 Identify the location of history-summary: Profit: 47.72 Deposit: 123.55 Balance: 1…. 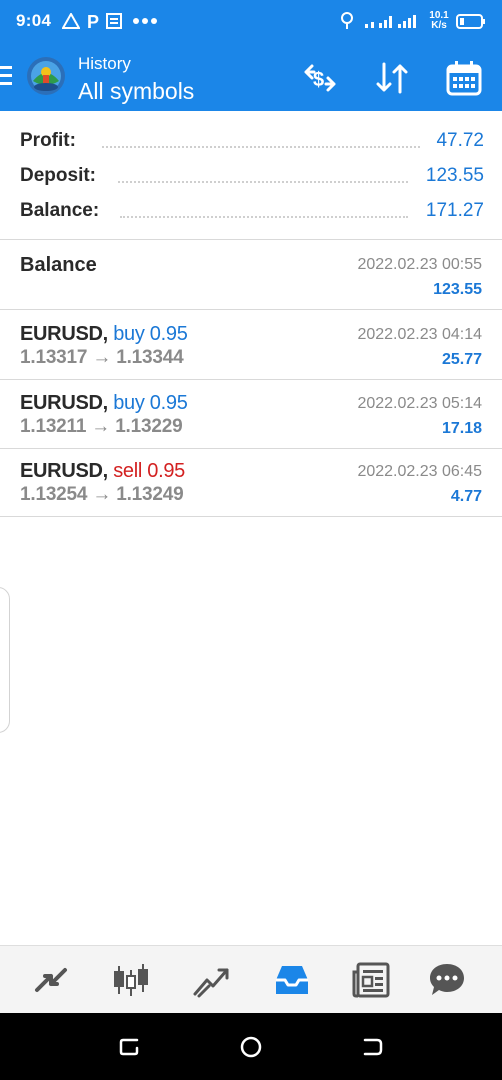
(251, 175).